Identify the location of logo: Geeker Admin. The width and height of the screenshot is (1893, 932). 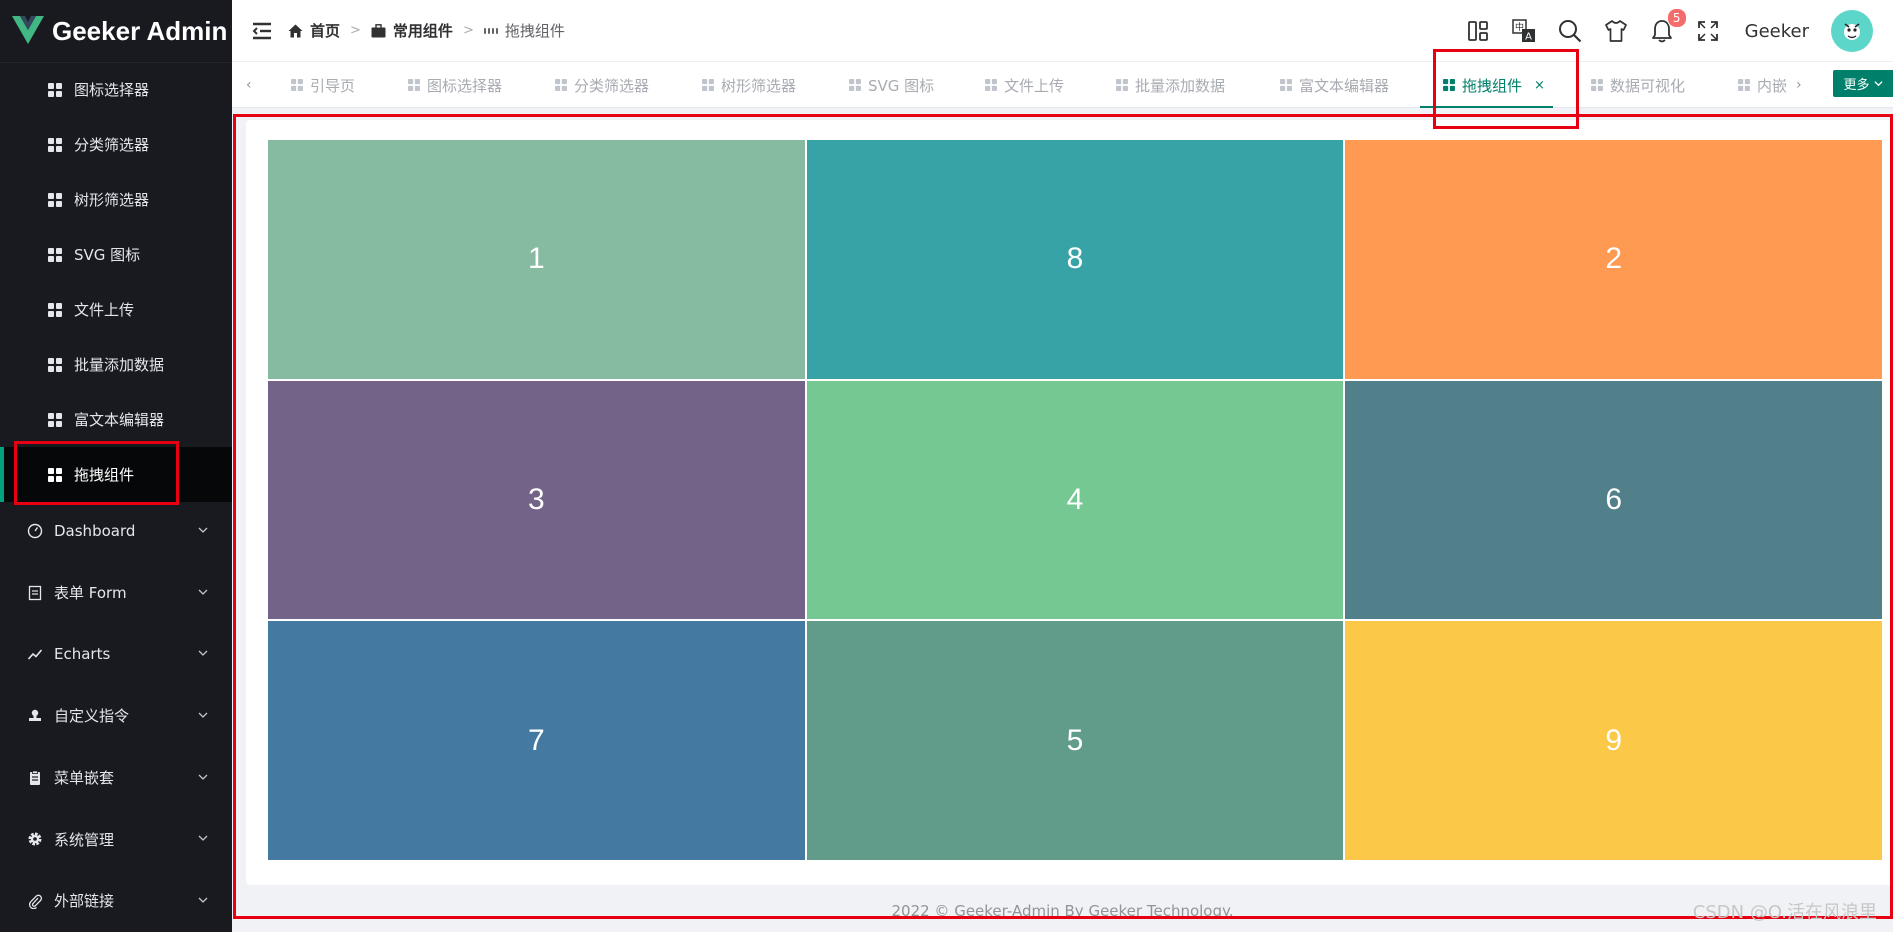
(116, 31).